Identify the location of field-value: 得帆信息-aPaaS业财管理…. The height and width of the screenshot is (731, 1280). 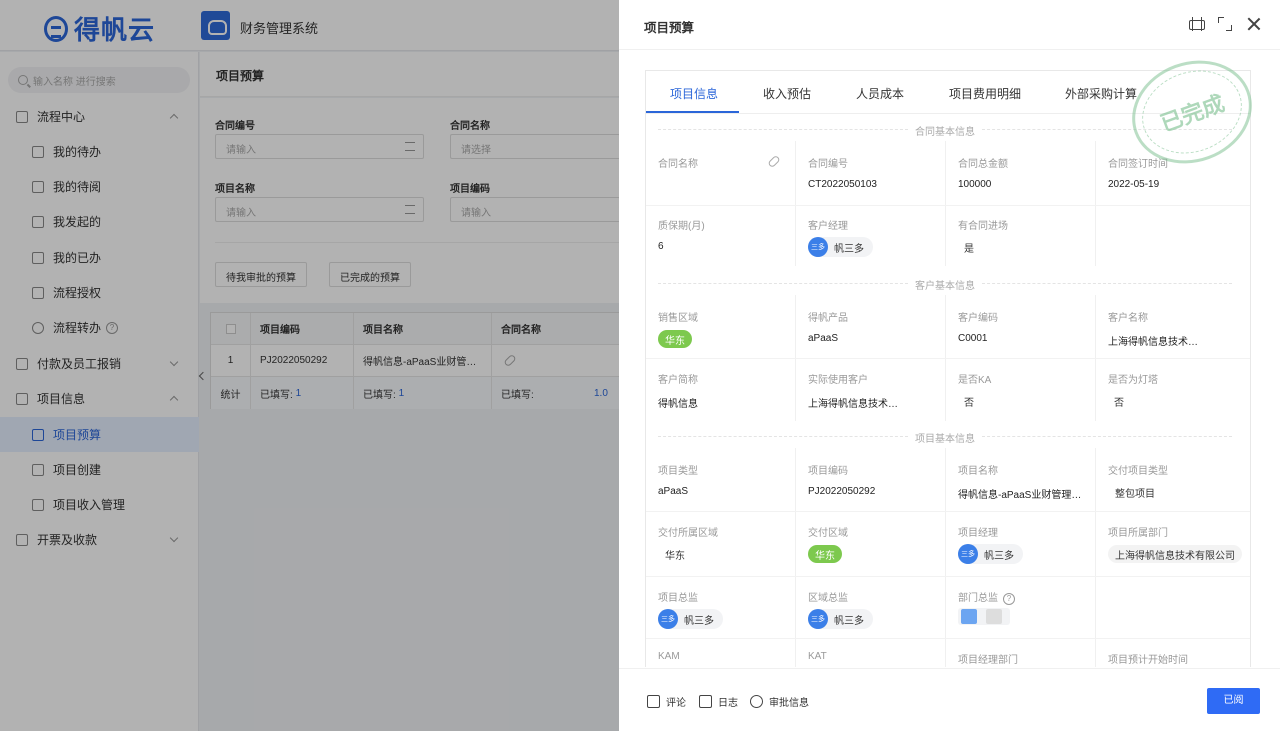
(1020, 495).